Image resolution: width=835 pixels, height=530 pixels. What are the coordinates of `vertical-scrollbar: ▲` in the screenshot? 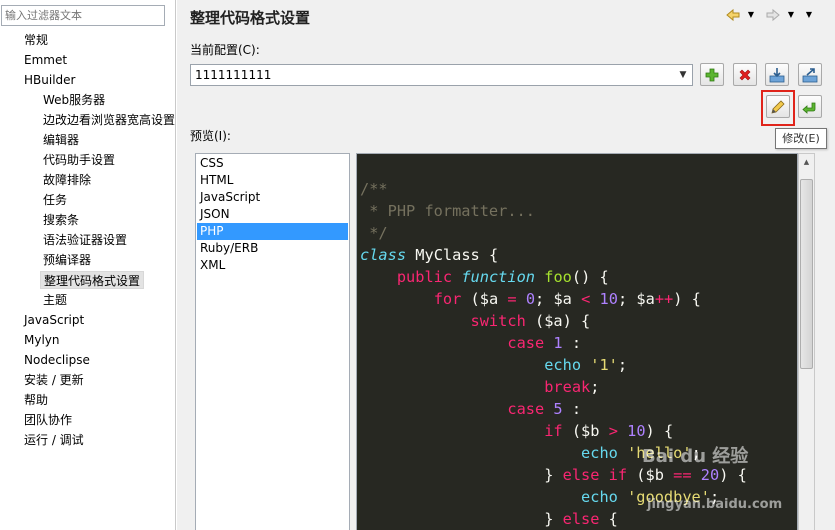 It's located at (806, 341).